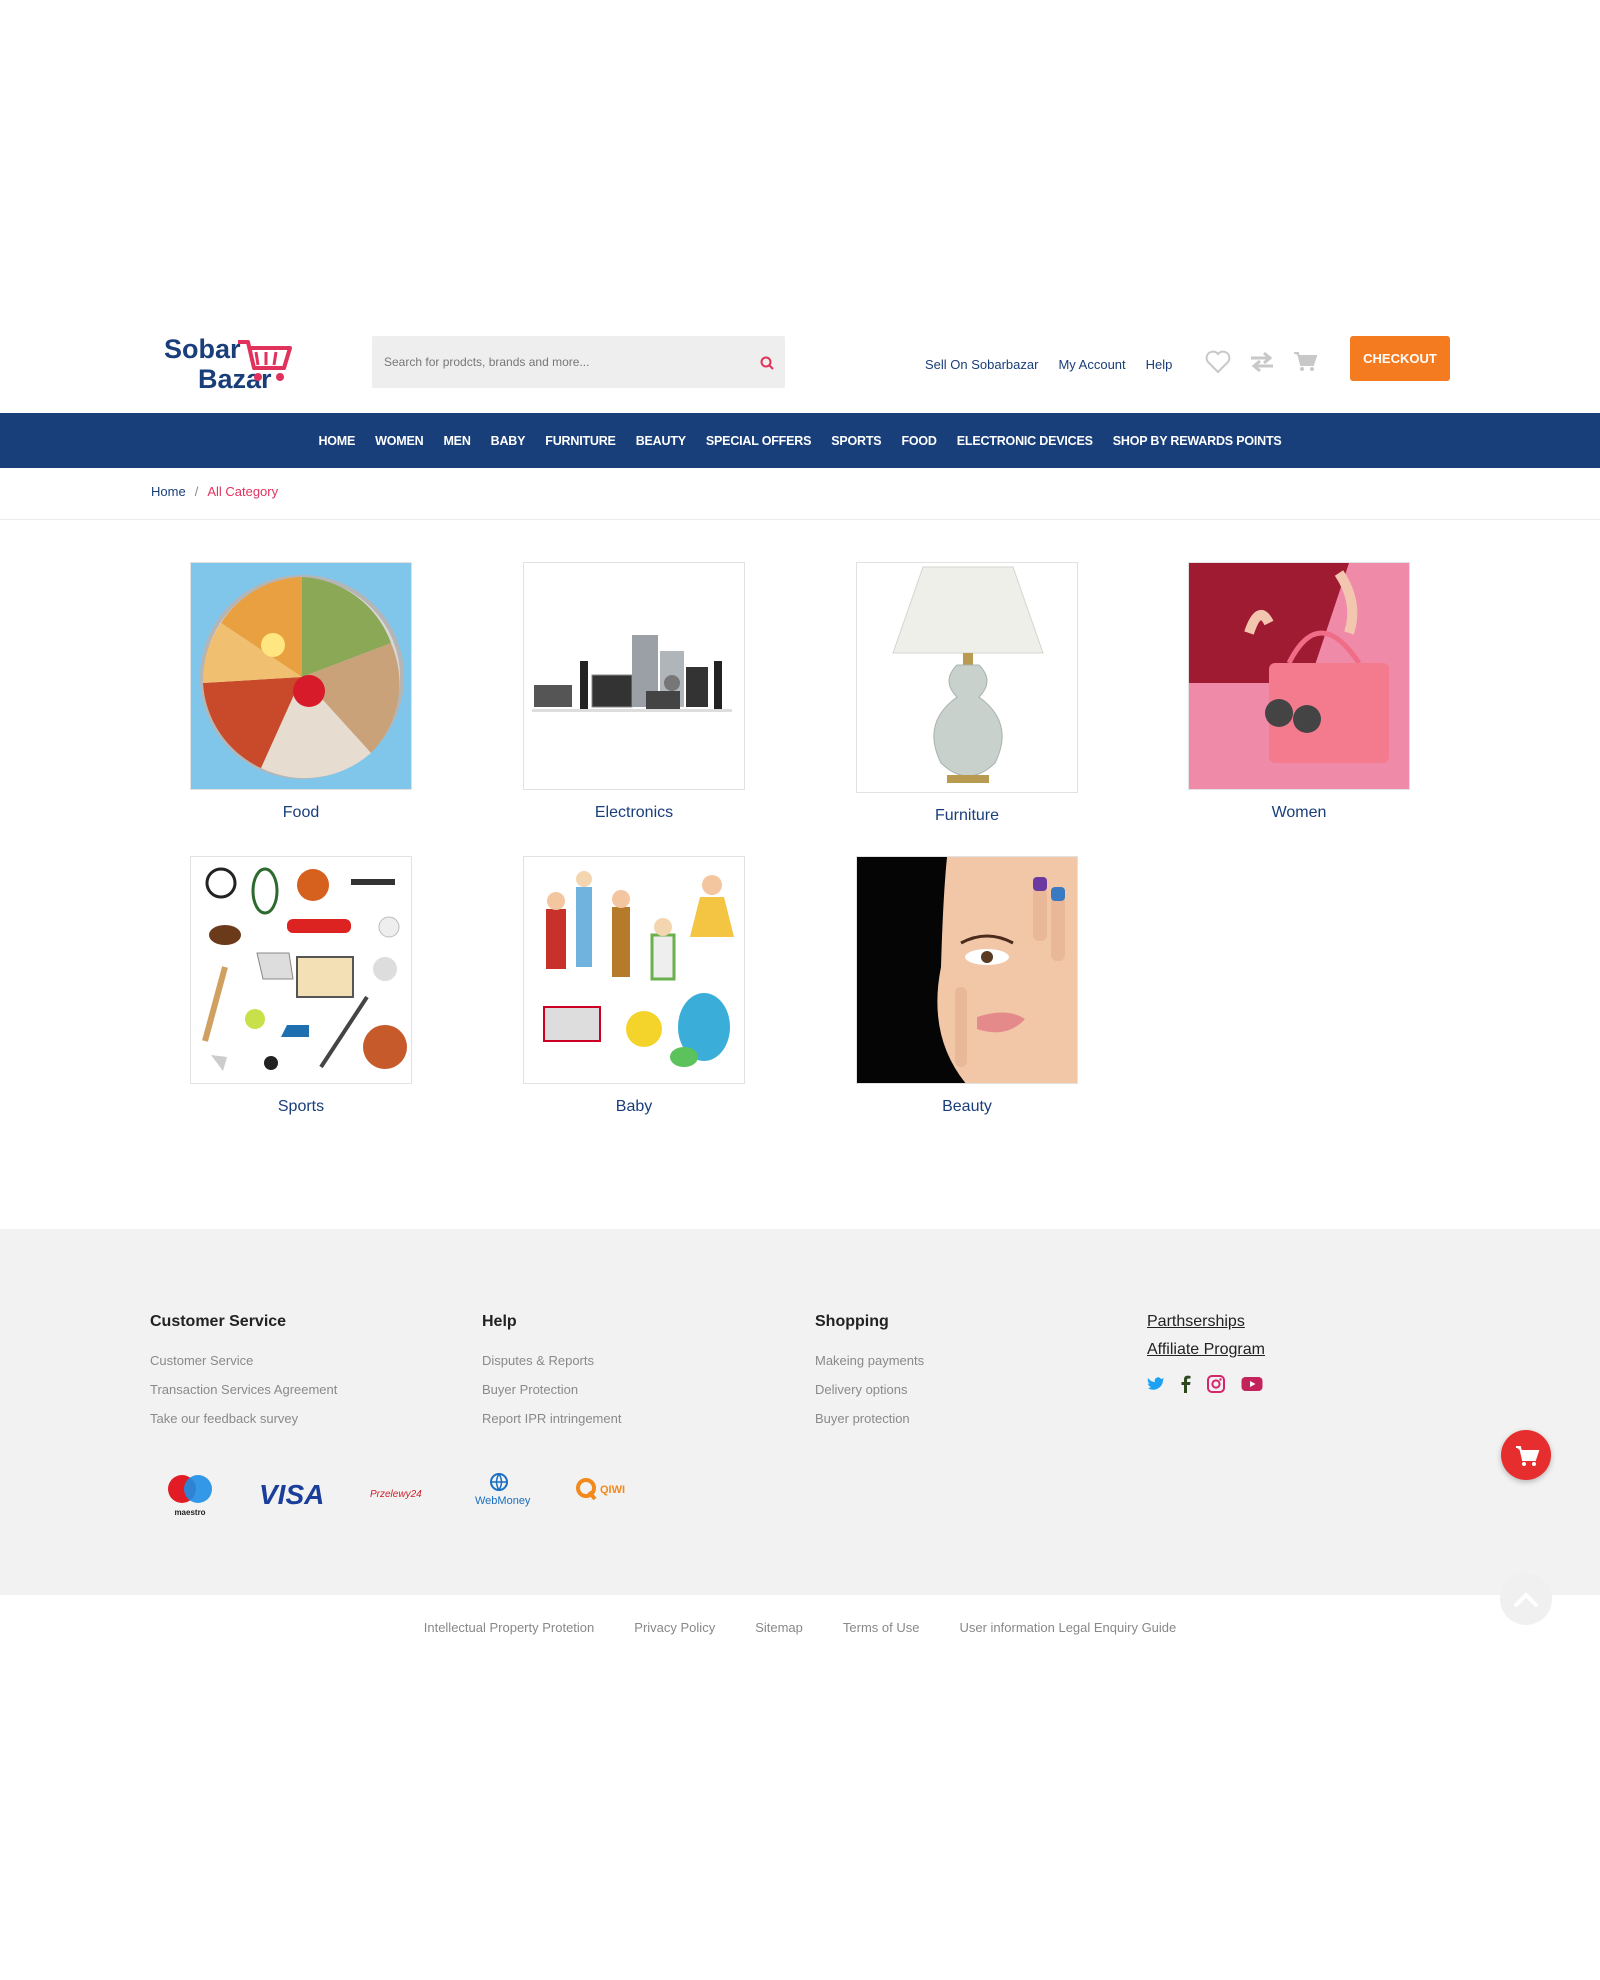  Describe the element at coordinates (919, 441) in the screenshot. I see `nav-food: FOOD` at that location.